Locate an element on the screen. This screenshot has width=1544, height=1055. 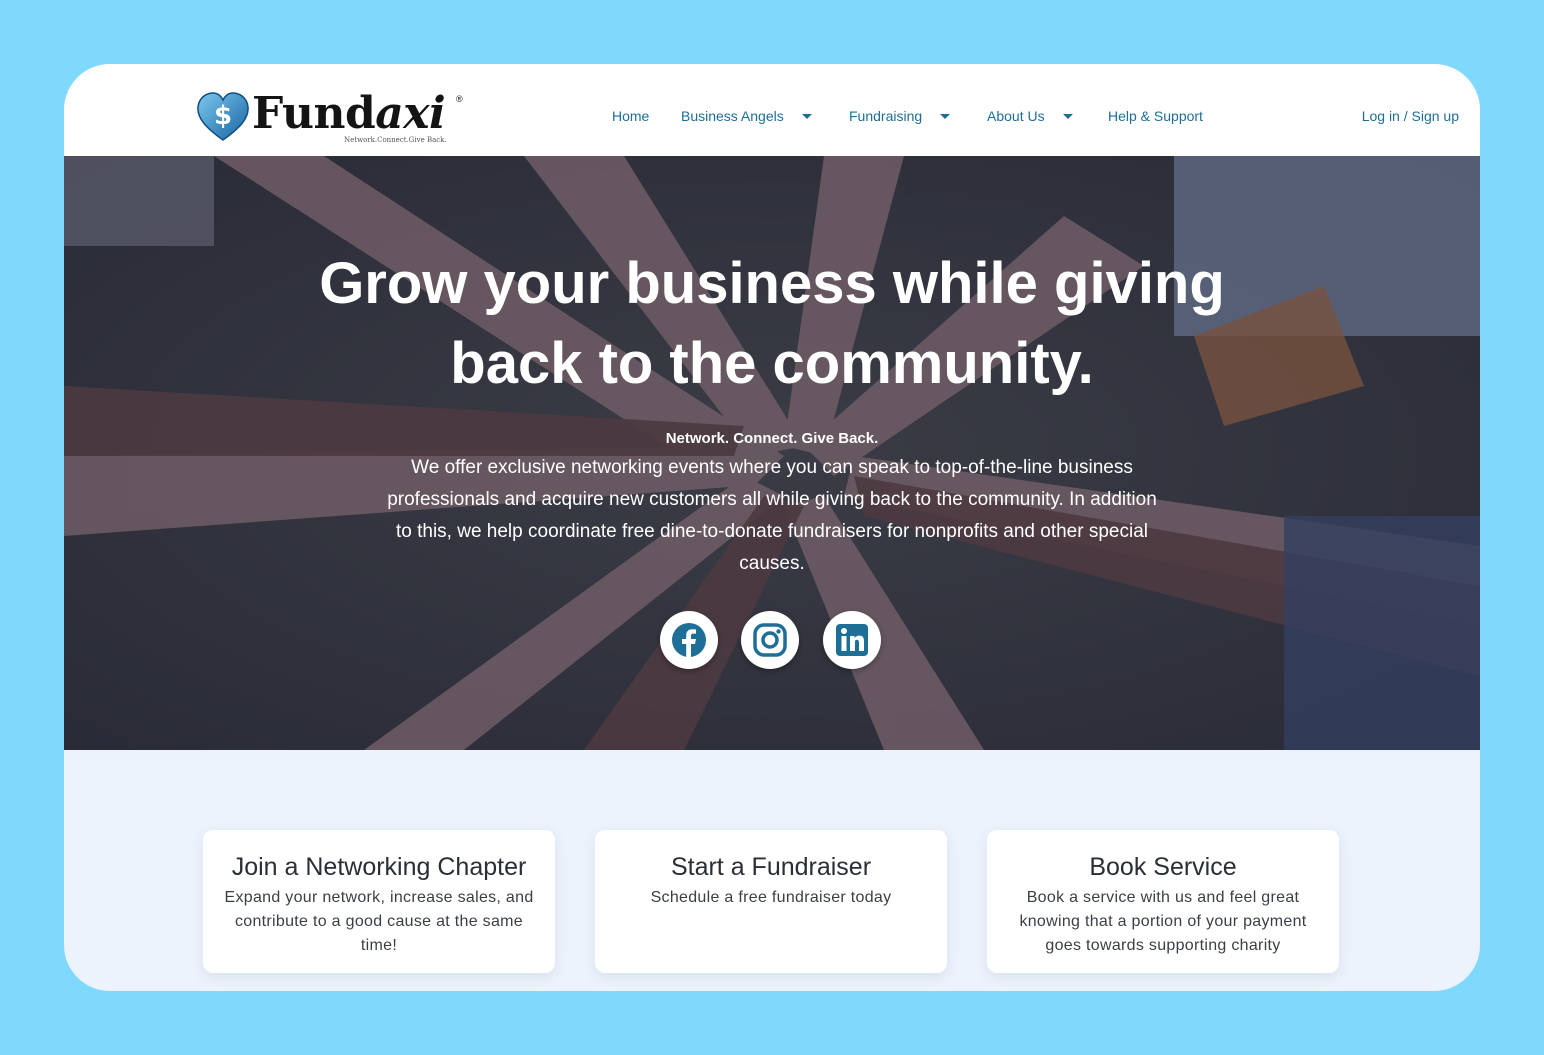
nav-item-help-support: Help & Support is located at coordinates (1155, 116).